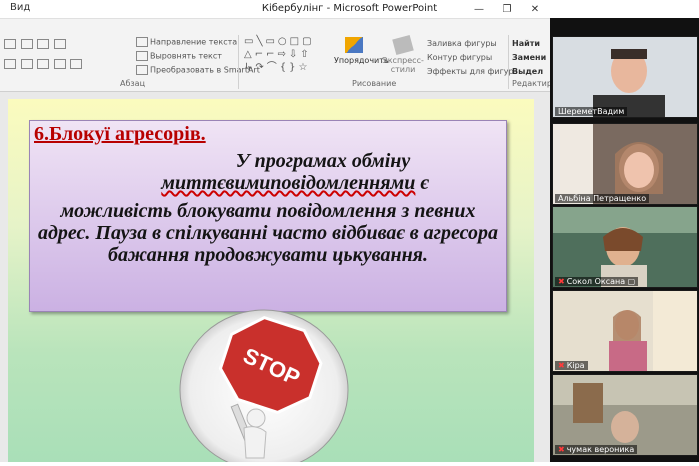 This screenshot has height=466, width=699. What do you see at coordinates (186, 56) in the screenshot?
I see `align-text-label: Выровнять текст` at bounding box center [186, 56].